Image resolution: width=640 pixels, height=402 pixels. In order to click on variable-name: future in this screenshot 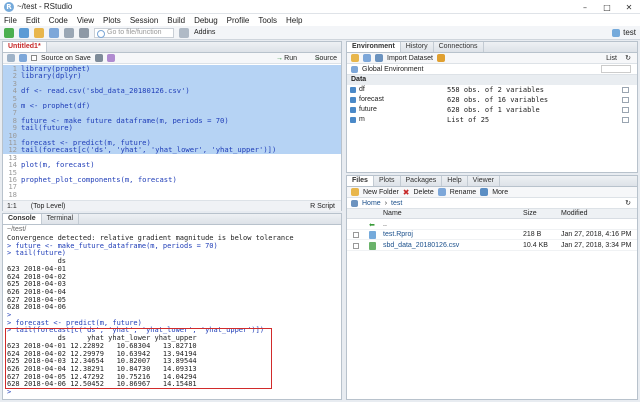, I will do `click(368, 109)`.